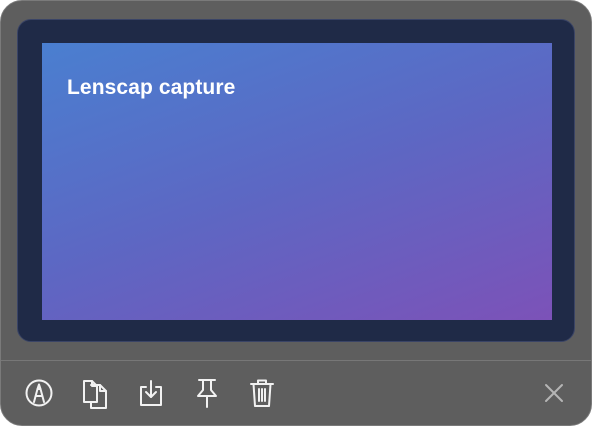 Image resolution: width=592 pixels, height=426 pixels. I want to click on annotate-icon, so click(39, 393).